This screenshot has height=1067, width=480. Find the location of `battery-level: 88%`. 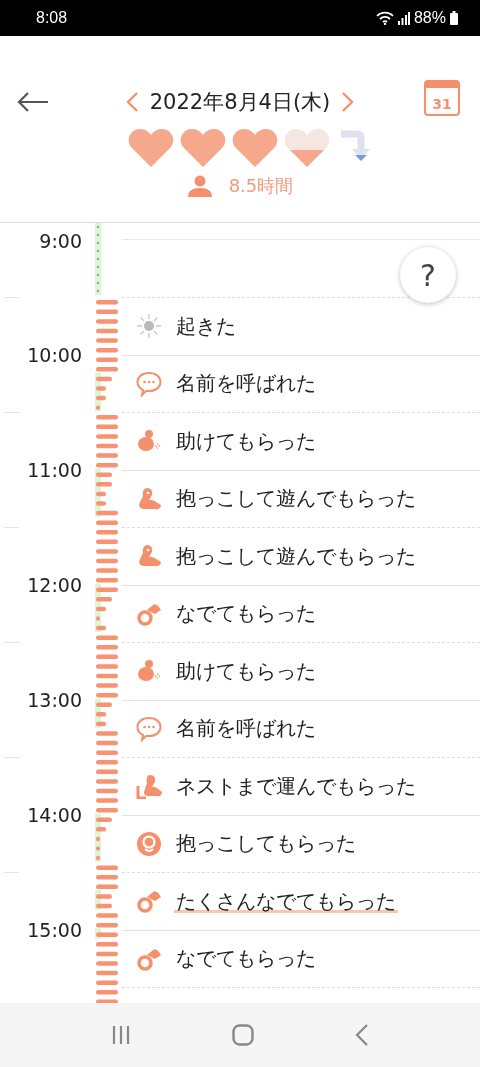

battery-level: 88% is located at coordinates (429, 18).